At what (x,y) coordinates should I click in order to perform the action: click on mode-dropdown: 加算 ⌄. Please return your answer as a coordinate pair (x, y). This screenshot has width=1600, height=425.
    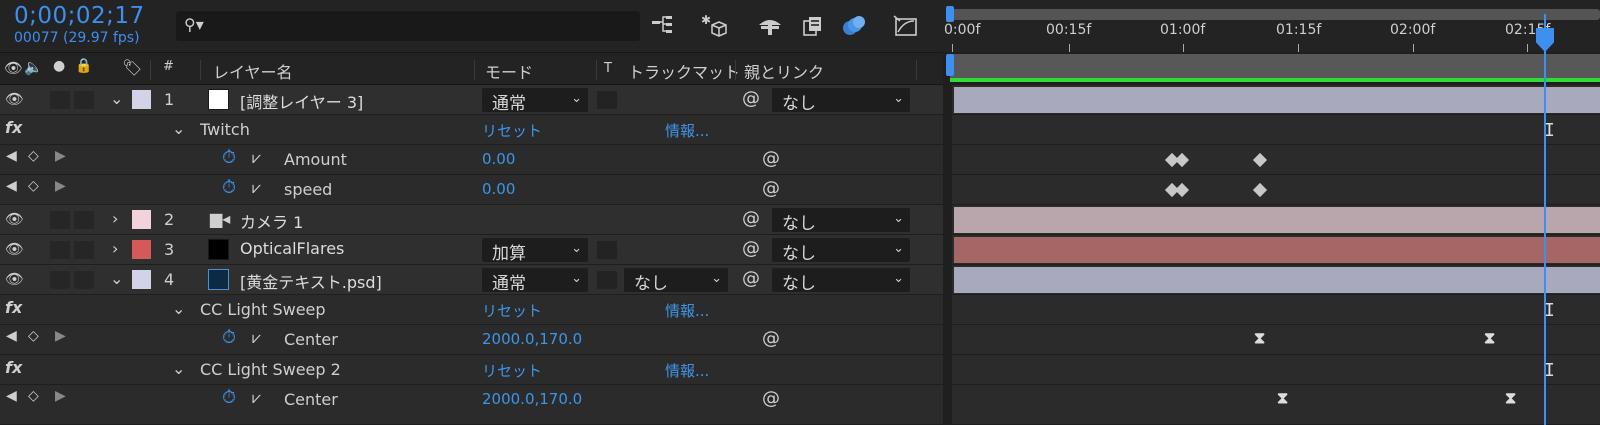
    Looking at the image, I should click on (535, 251).